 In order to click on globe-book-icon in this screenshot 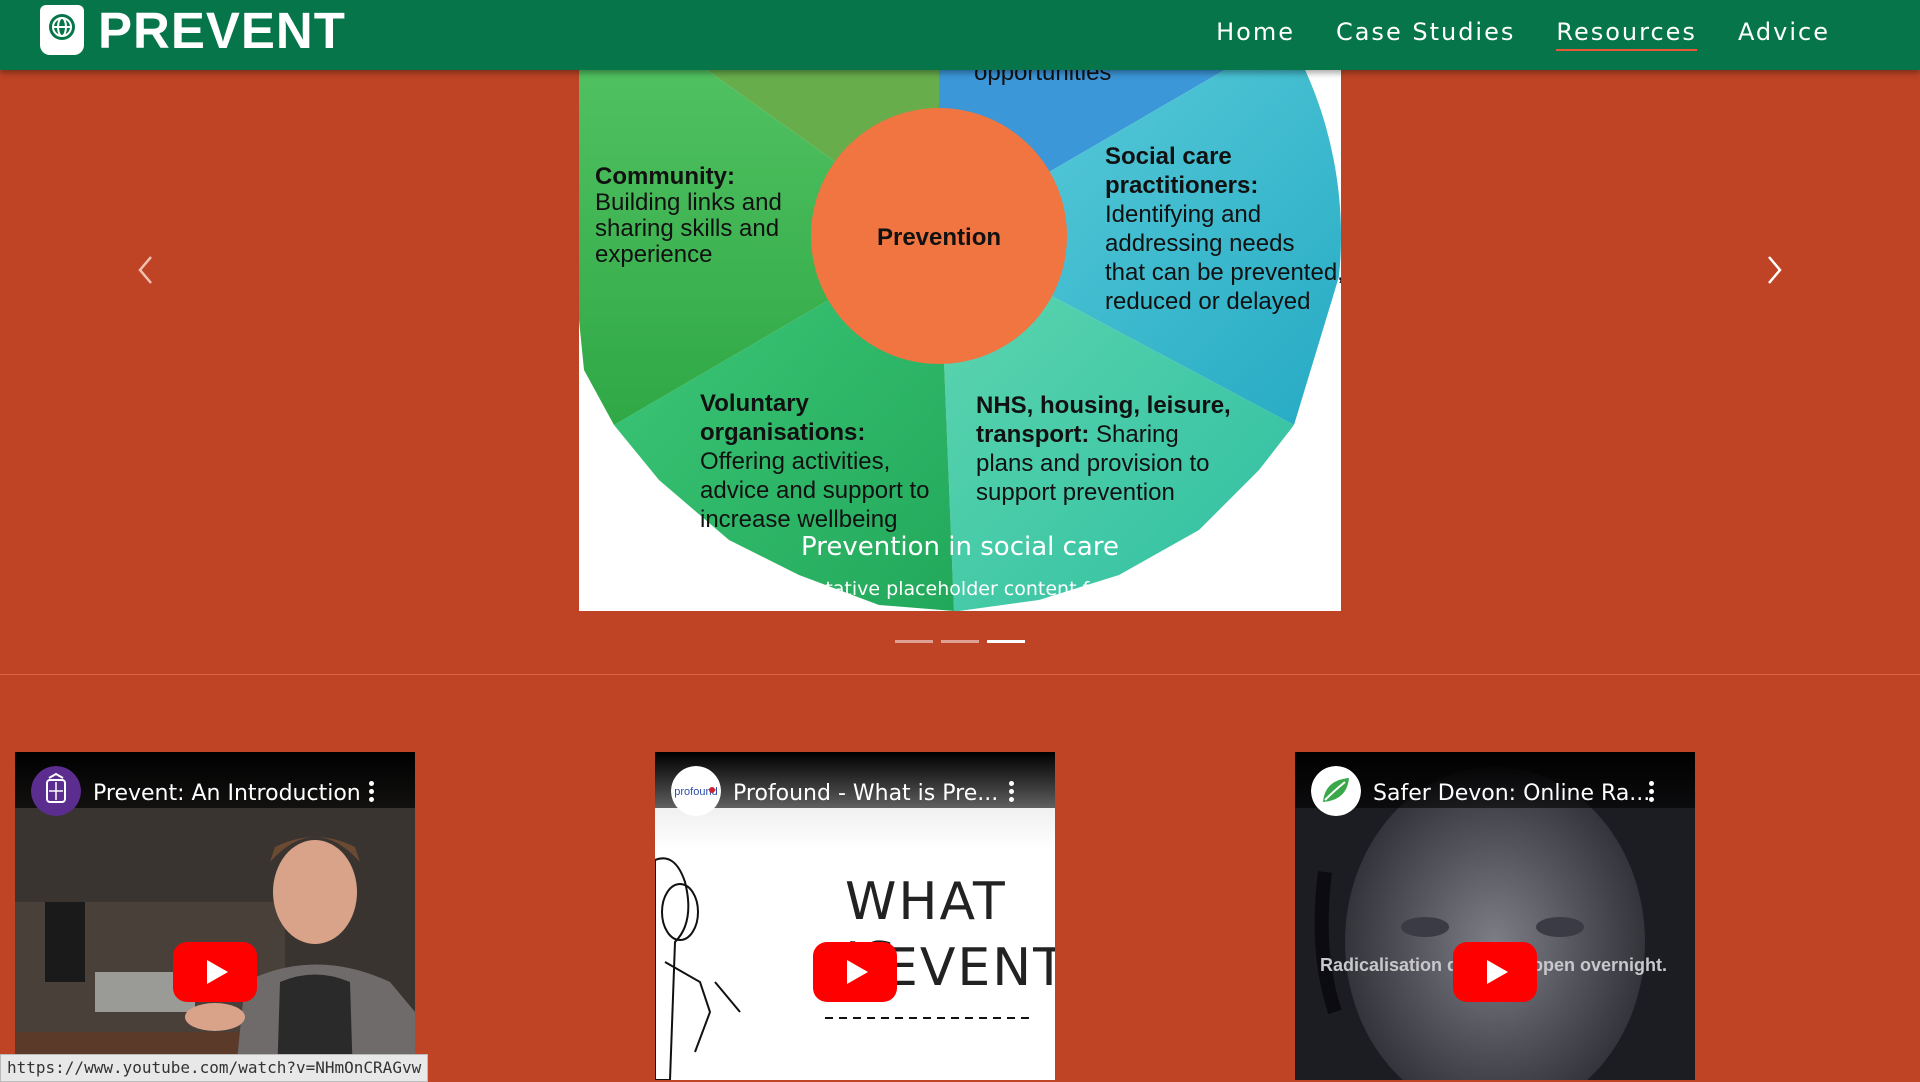, I will do `click(62, 30)`.